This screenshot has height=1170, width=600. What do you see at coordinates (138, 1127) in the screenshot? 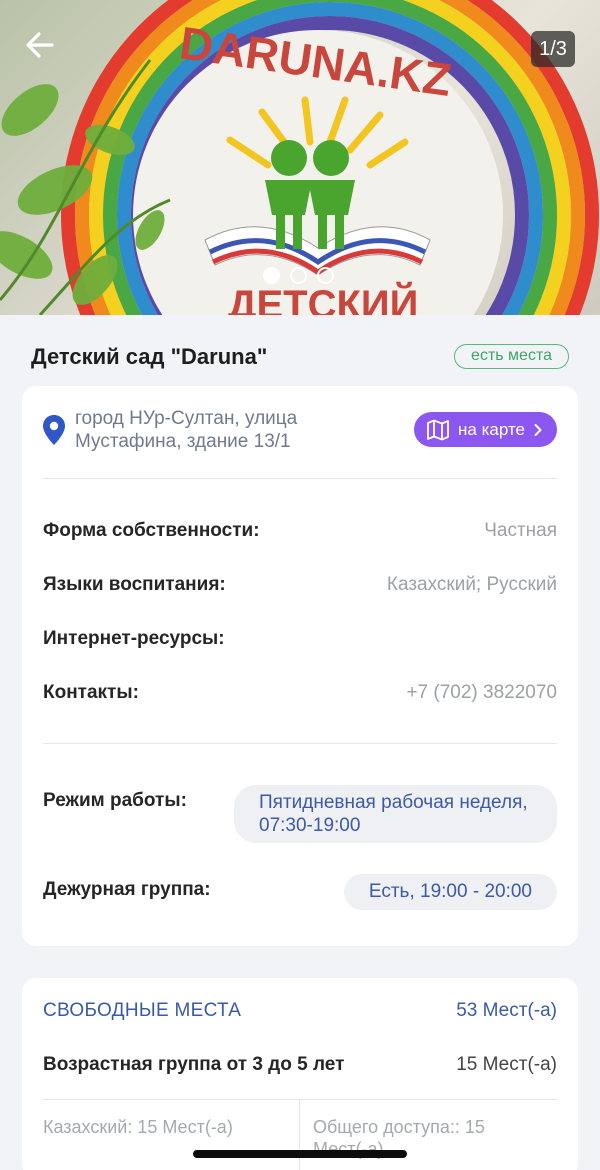
I see `kazakh-places: Казахский: 15 Мест(-а)` at bounding box center [138, 1127].